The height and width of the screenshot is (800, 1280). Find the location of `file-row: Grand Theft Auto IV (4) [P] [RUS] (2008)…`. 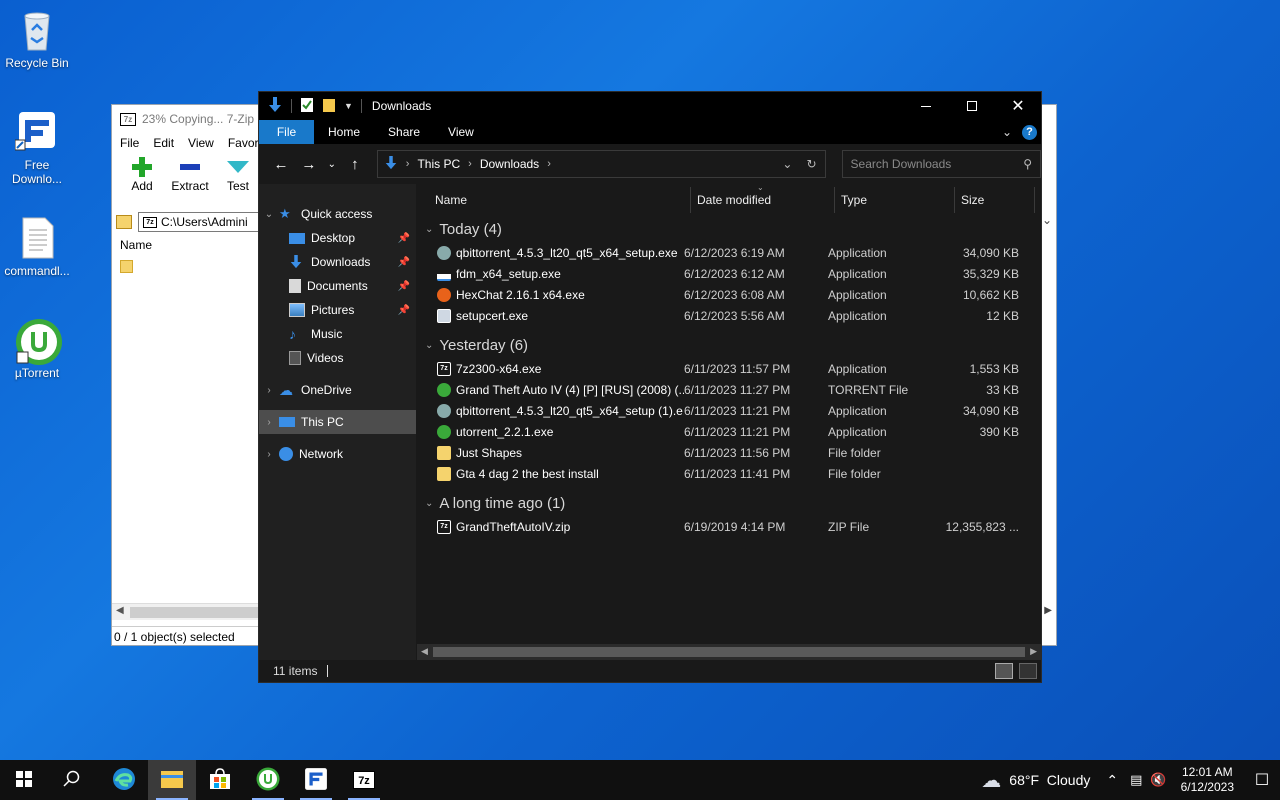

file-row: Grand Theft Auto IV (4) [P] [RUS] (2008)… is located at coordinates (729, 389).